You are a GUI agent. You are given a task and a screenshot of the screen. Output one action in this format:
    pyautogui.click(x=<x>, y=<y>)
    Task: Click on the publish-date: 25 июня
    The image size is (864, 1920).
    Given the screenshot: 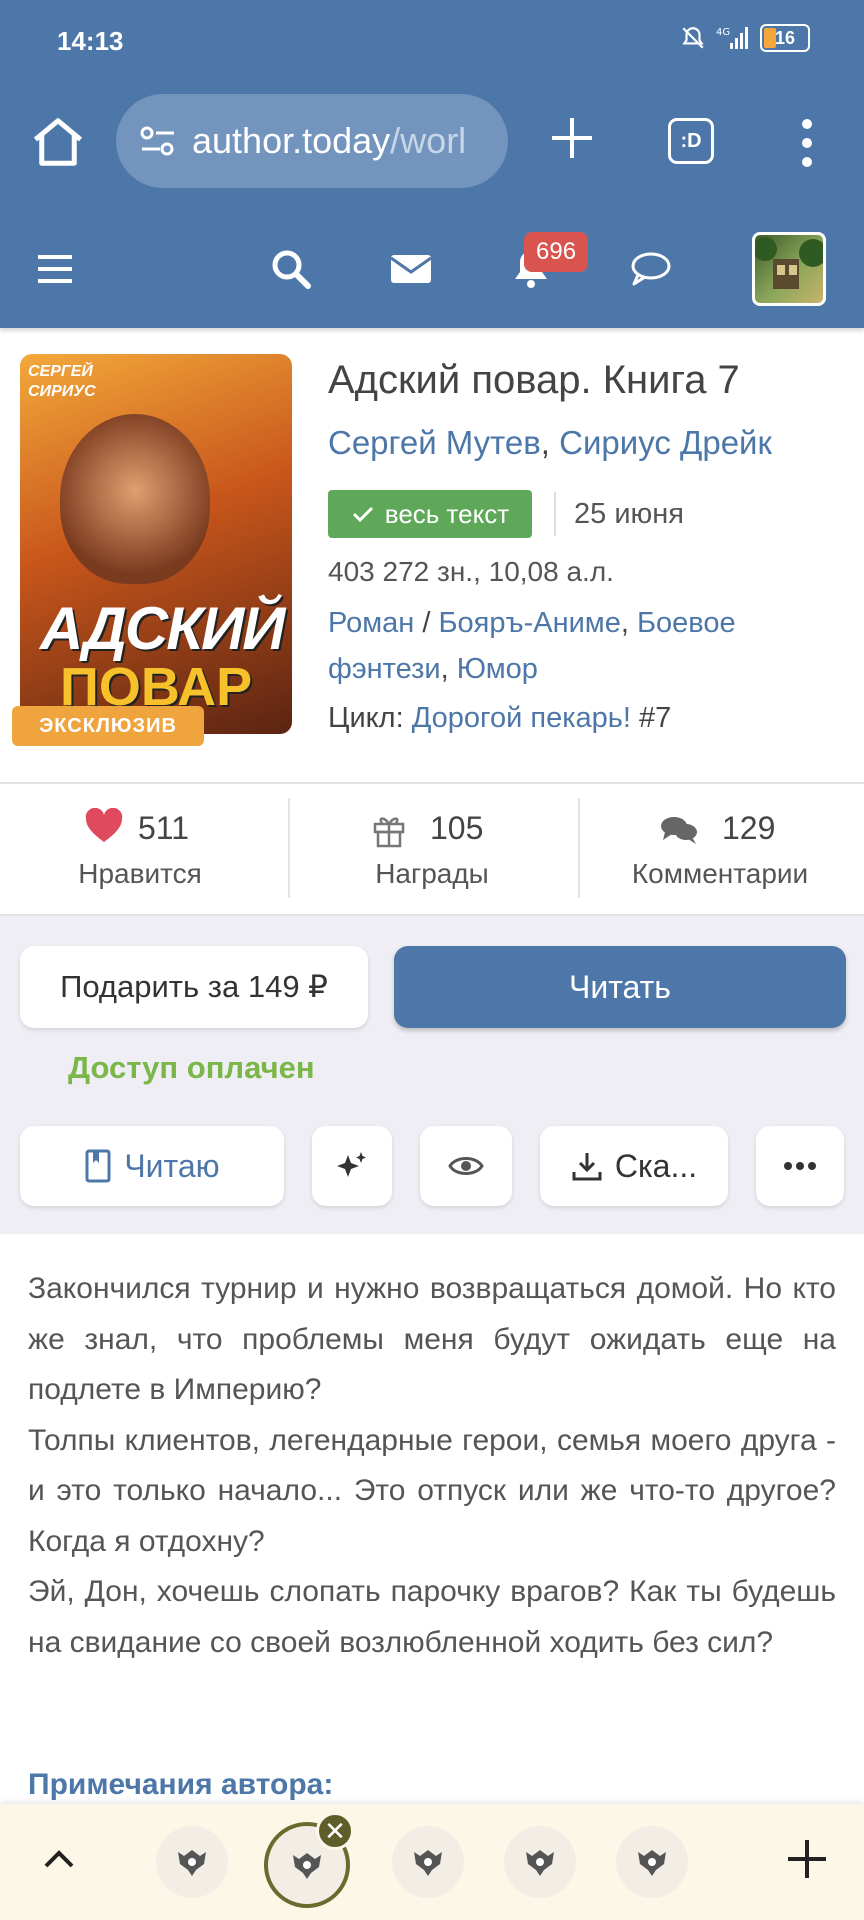 What is the action you would take?
    pyautogui.click(x=629, y=514)
    